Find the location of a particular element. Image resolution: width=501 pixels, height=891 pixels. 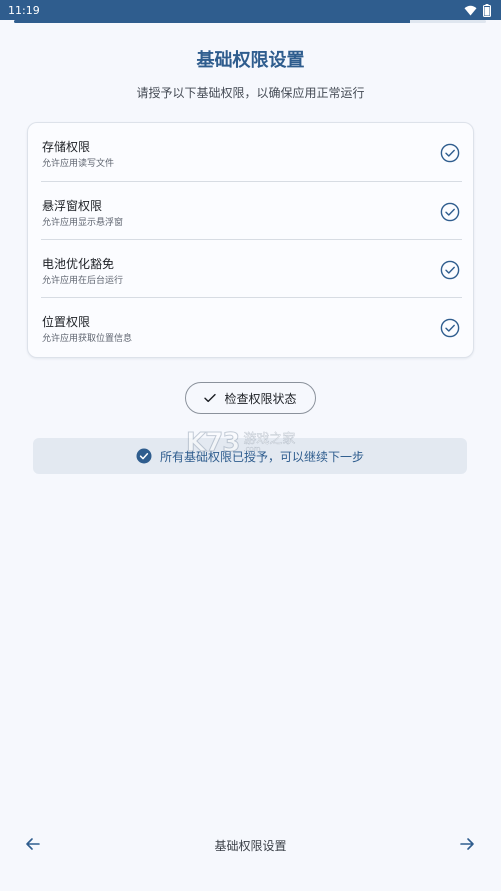

permission-name: 电池优化豁免 is located at coordinates (78, 264).